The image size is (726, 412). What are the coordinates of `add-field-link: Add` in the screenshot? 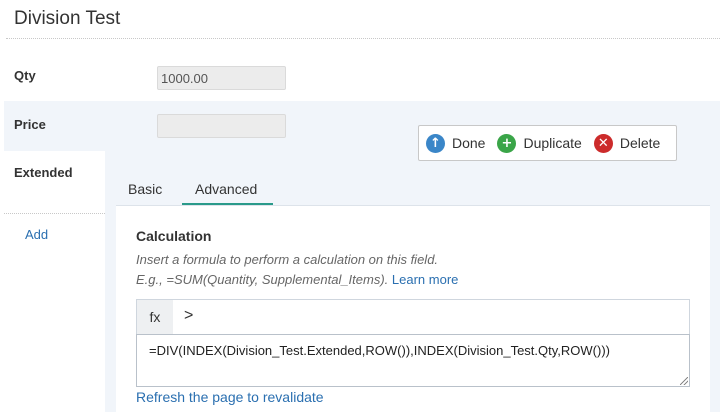 It's located at (36, 234).